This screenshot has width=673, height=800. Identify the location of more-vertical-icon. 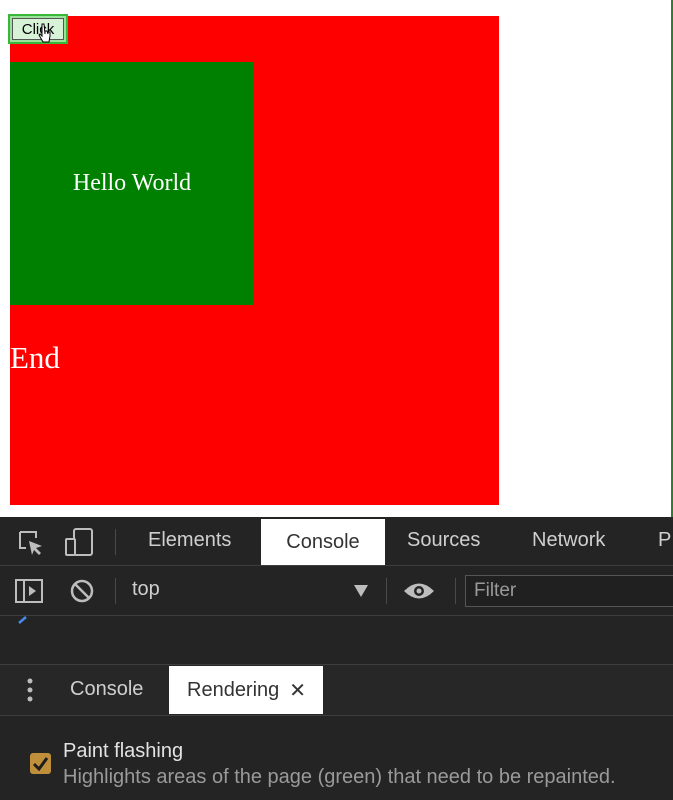
(30, 690).